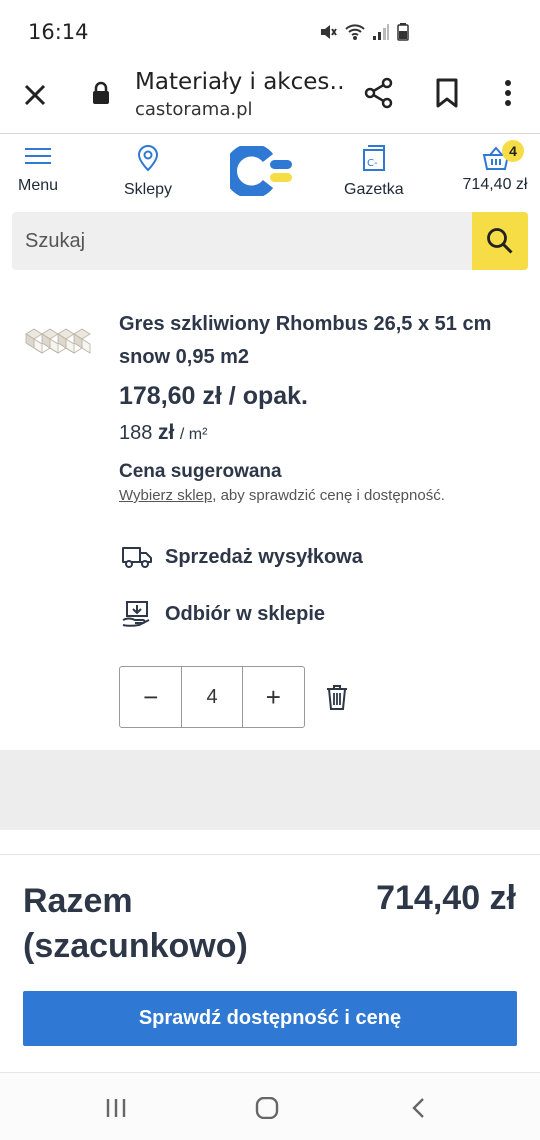 This screenshot has width=540, height=1140. I want to click on nav-menu: Menu, so click(38, 169).